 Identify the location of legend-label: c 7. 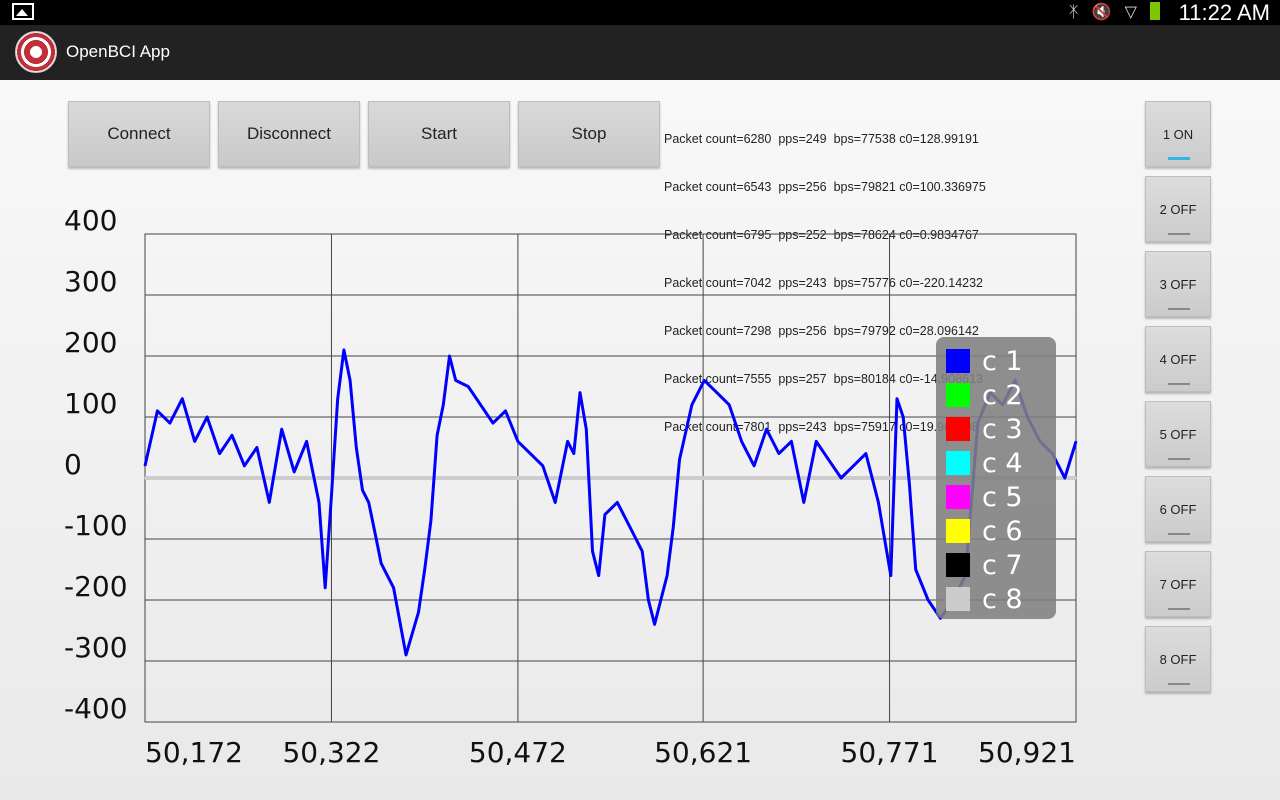
(1002, 565).